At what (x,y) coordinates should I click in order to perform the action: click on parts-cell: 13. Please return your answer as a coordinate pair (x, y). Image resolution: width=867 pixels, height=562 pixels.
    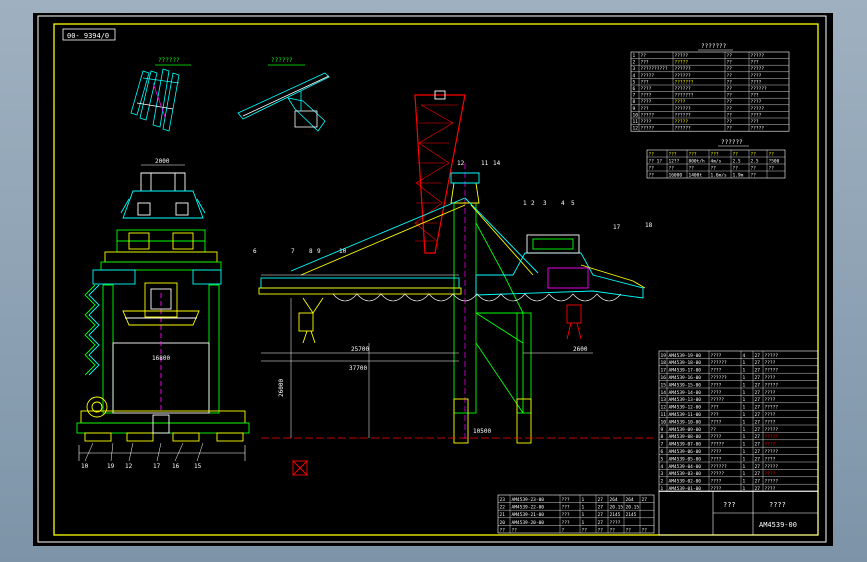
    Looking at the image, I should click on (664, 400).